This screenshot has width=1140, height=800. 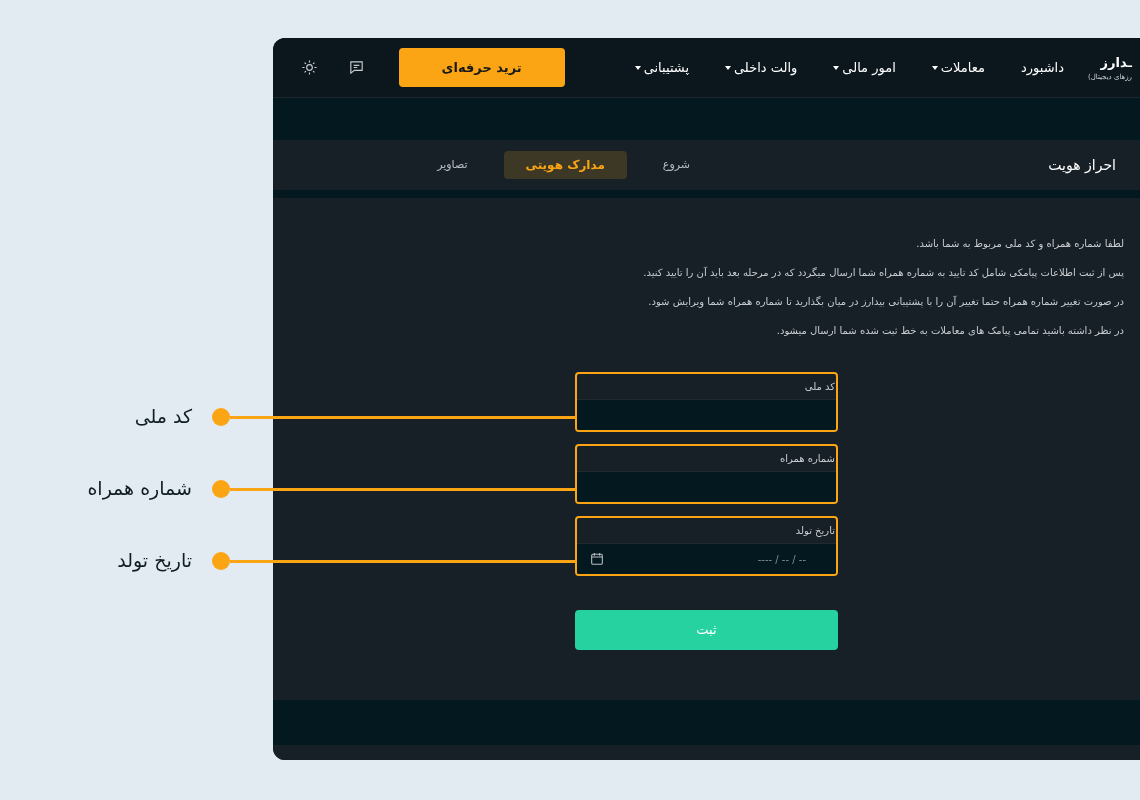 I want to click on annotation-label: شماره همراه, so click(x=139, y=488).